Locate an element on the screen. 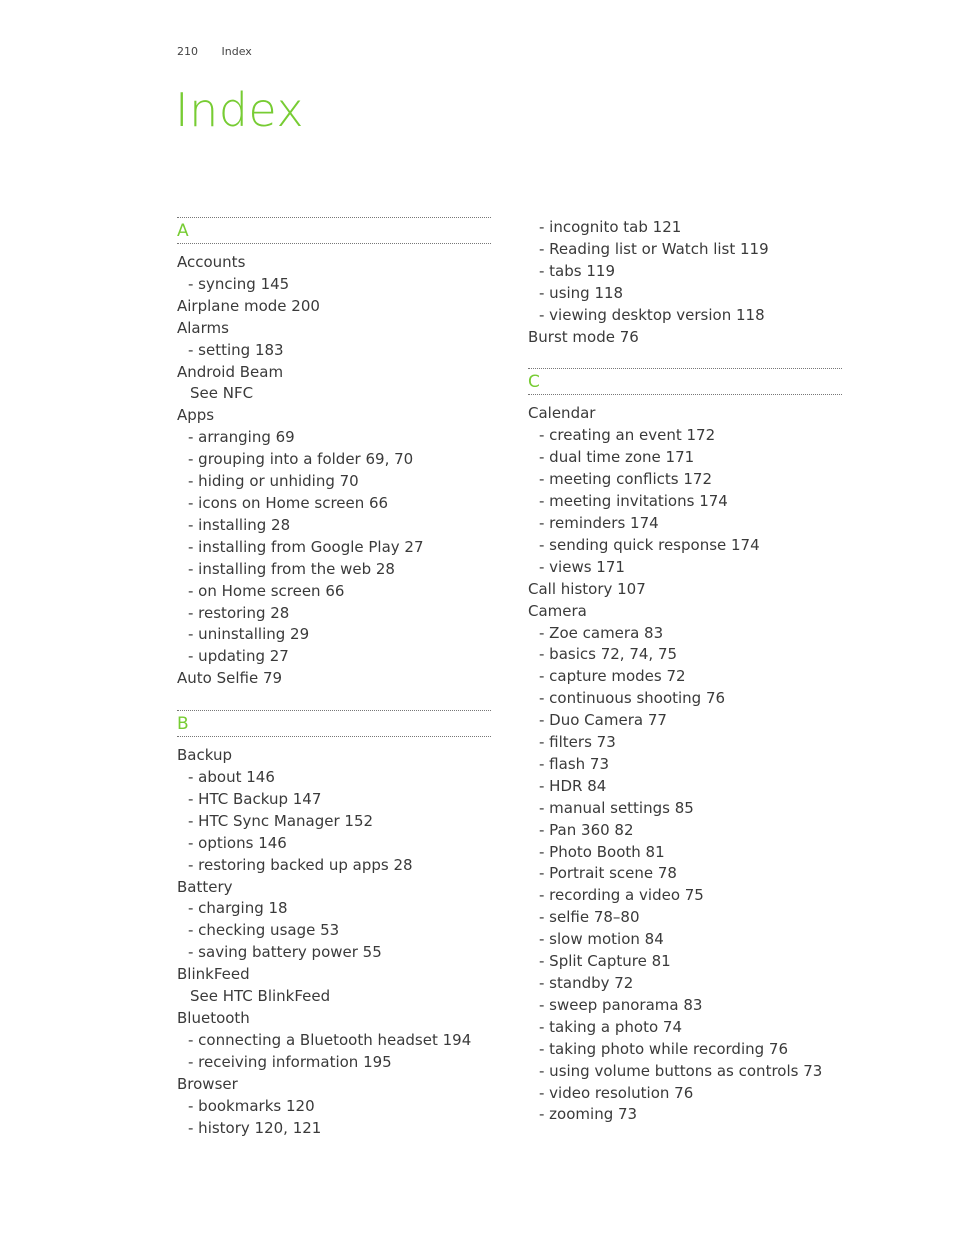  section-header-b: B is located at coordinates (334, 724).